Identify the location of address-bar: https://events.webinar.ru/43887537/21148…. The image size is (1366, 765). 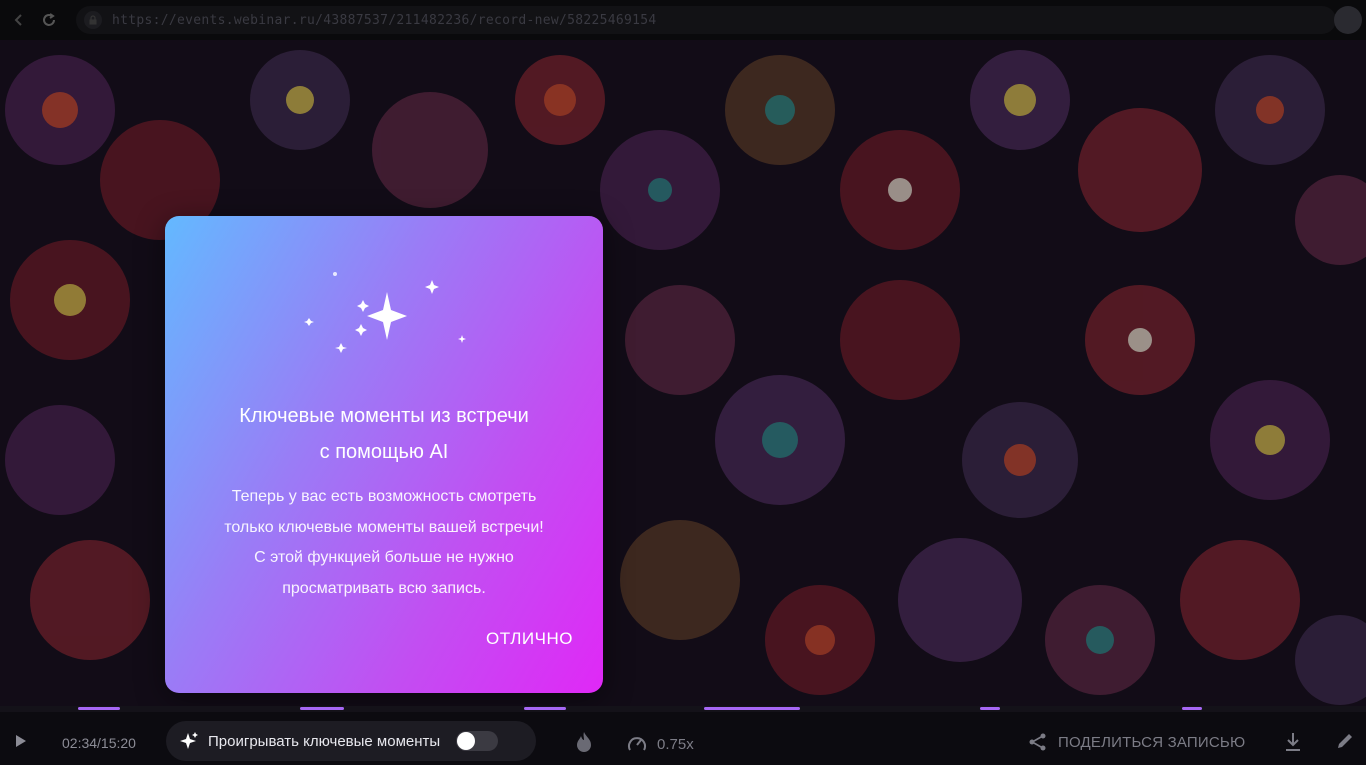
(706, 20).